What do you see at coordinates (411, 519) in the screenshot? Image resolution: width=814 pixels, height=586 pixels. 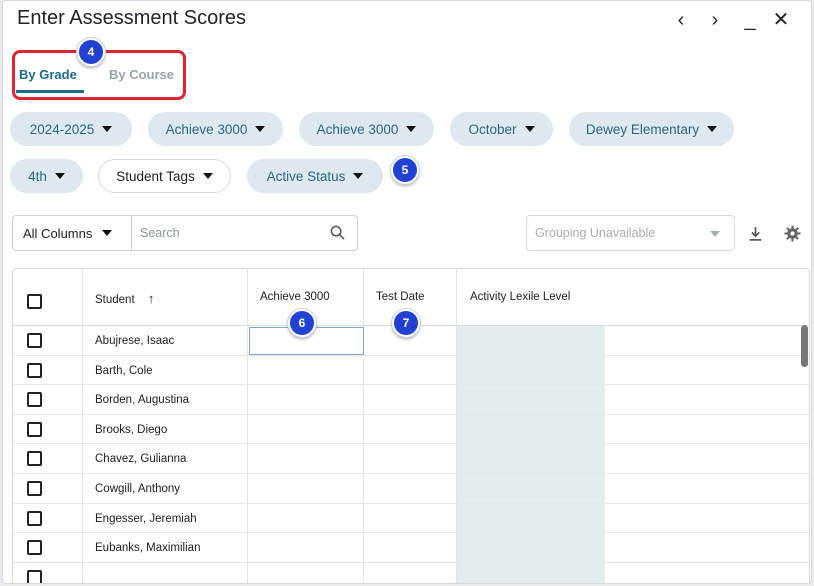 I see `table-row: Engesser, Jeremiah` at bounding box center [411, 519].